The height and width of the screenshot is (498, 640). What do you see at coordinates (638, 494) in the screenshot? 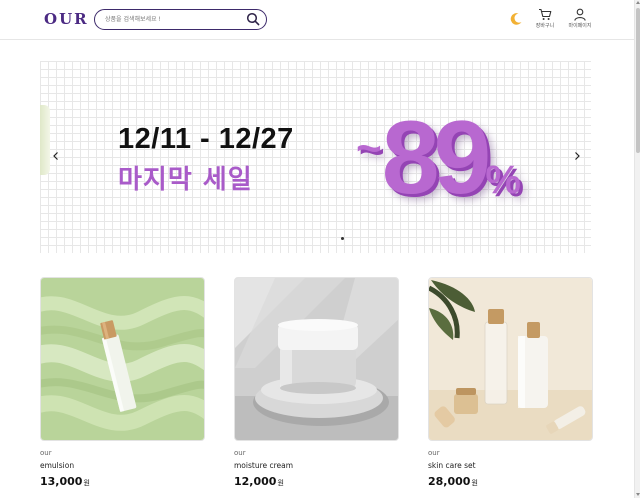
I see `scroll-down-arrow-icon` at bounding box center [638, 494].